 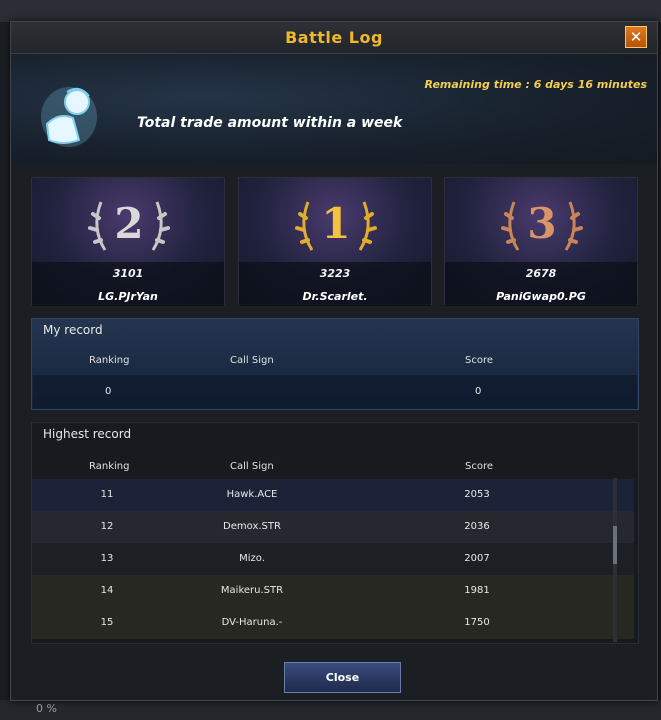 I want to click on rank-number: 3, so click(x=541, y=223).